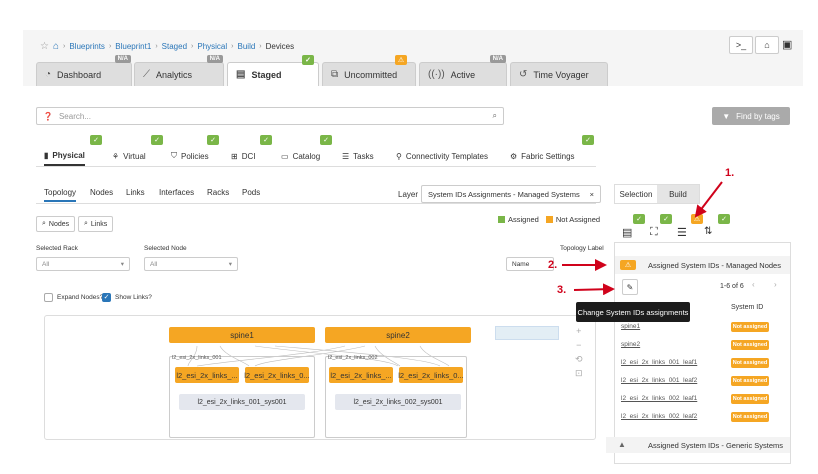  Describe the element at coordinates (527, 333) in the screenshot. I see `minimap` at that location.